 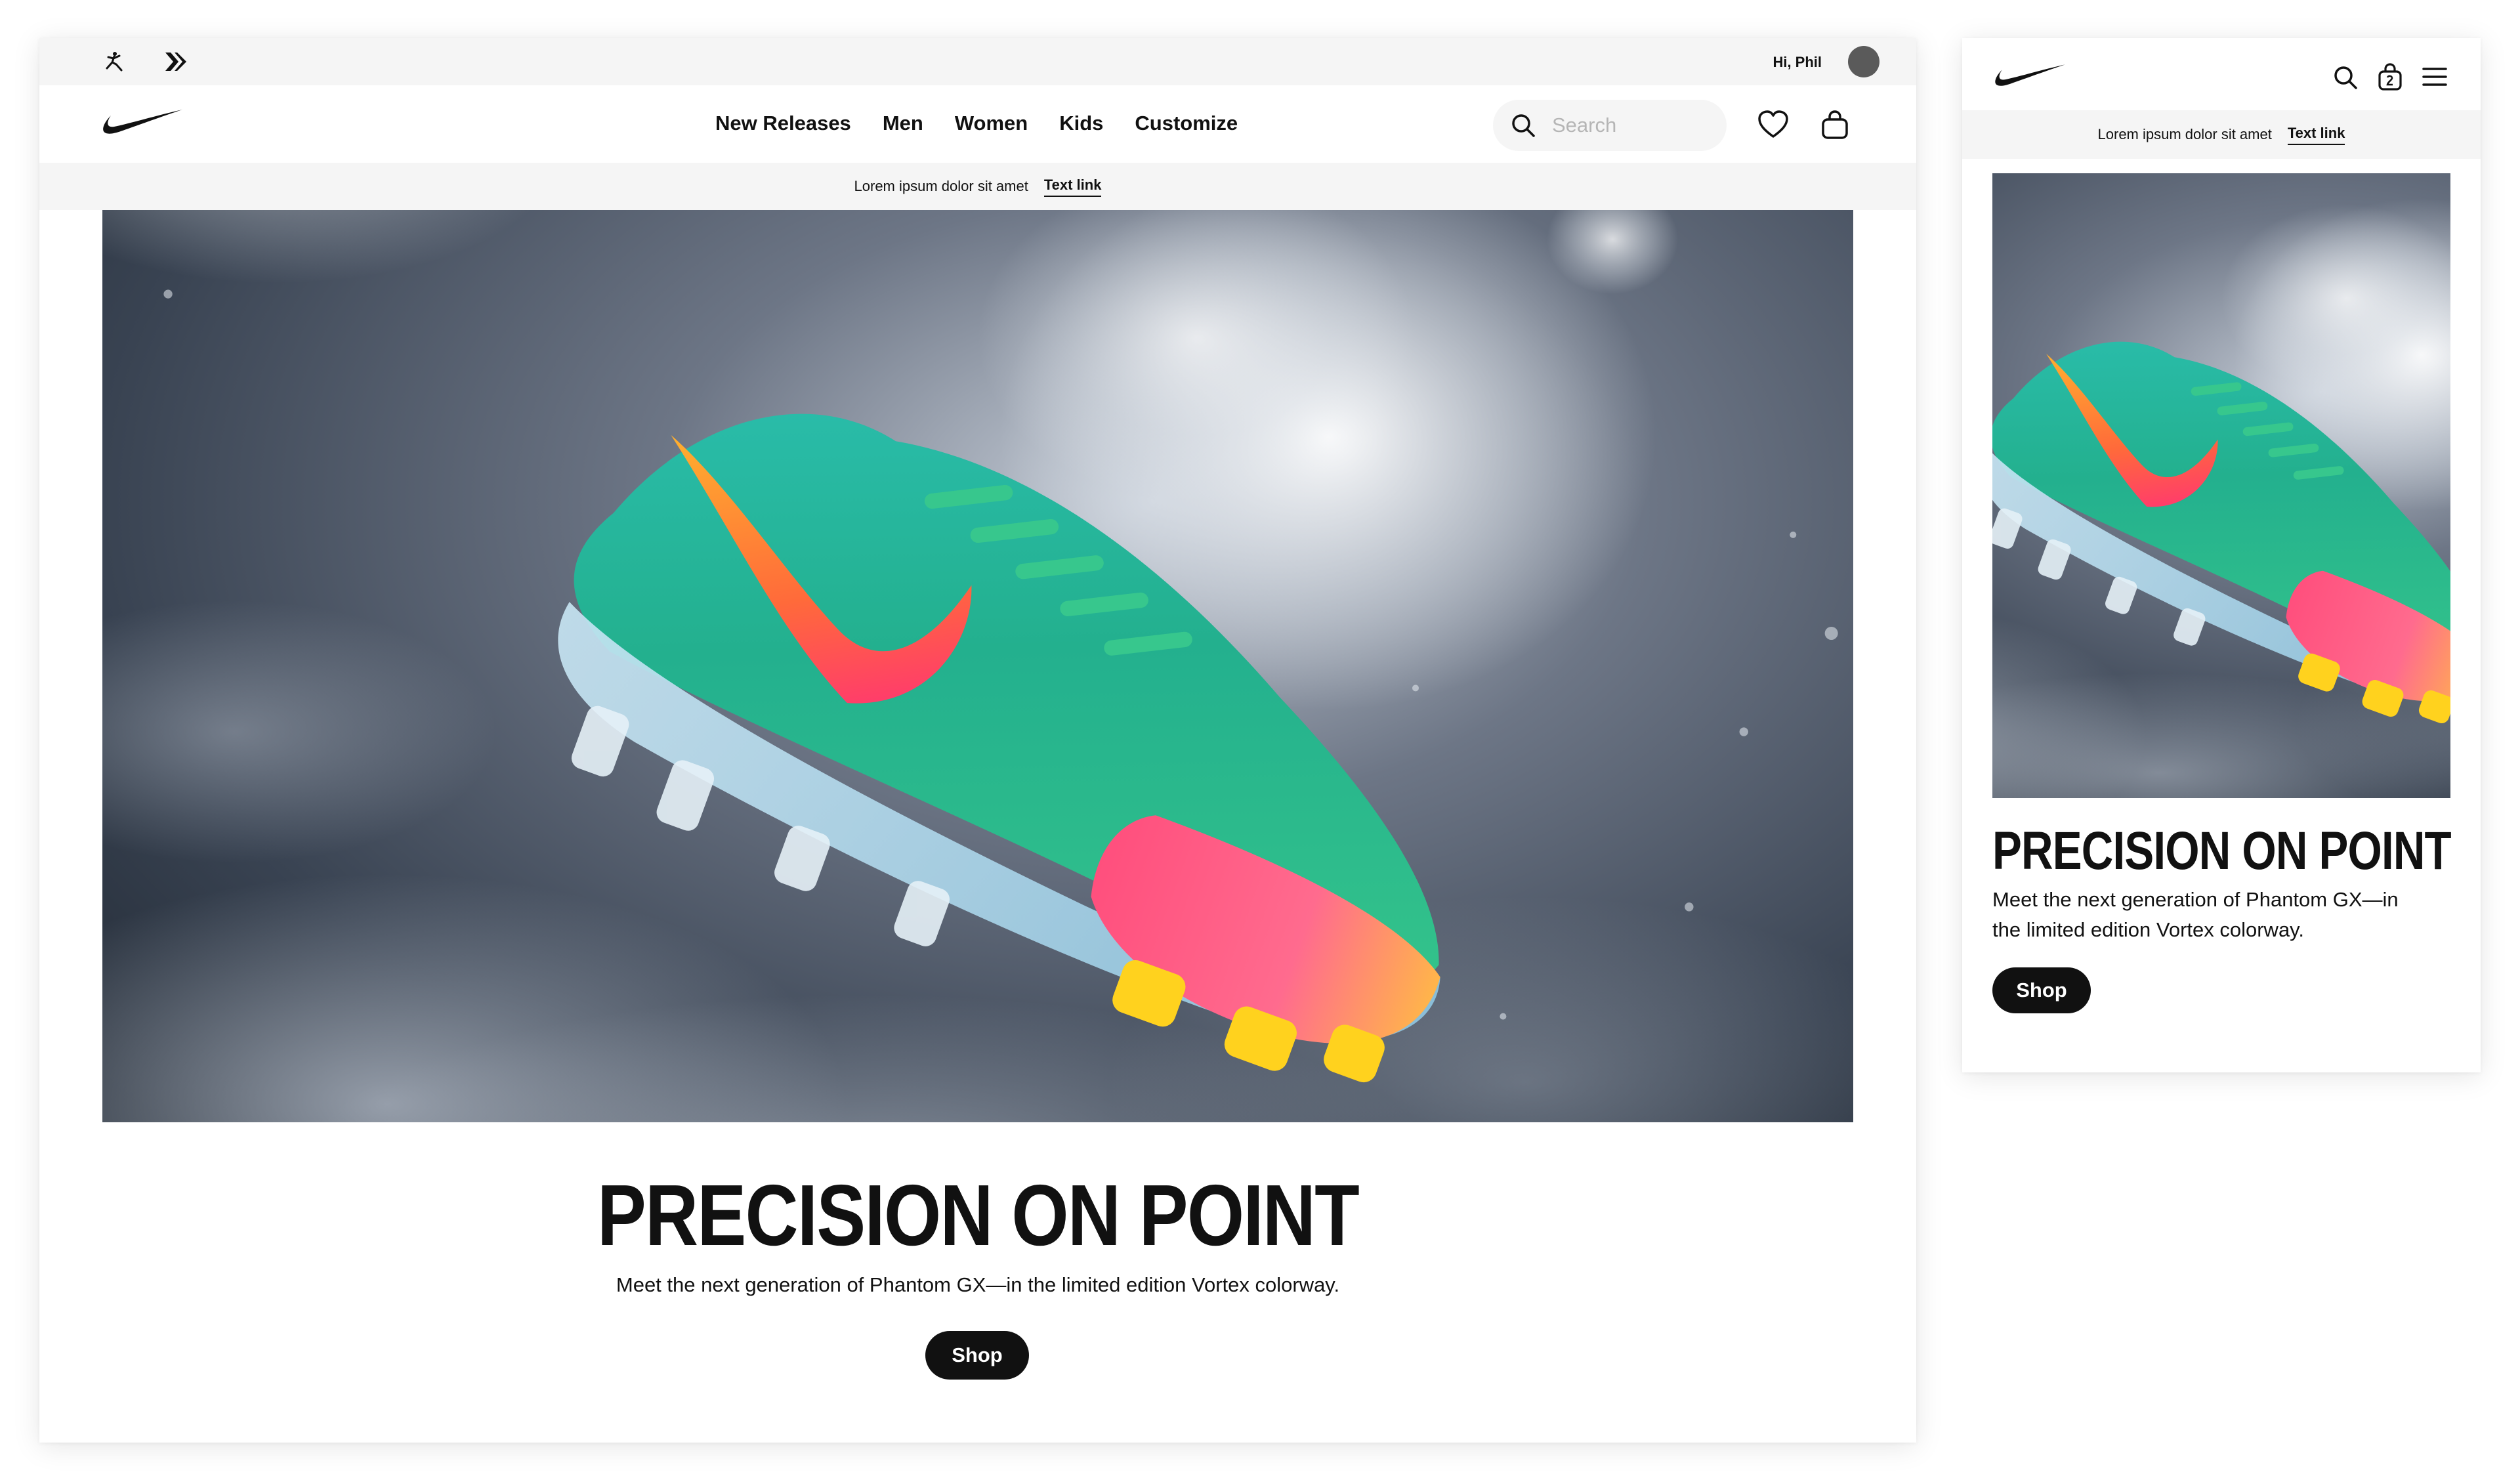 I want to click on search-box, so click(x=1610, y=125).